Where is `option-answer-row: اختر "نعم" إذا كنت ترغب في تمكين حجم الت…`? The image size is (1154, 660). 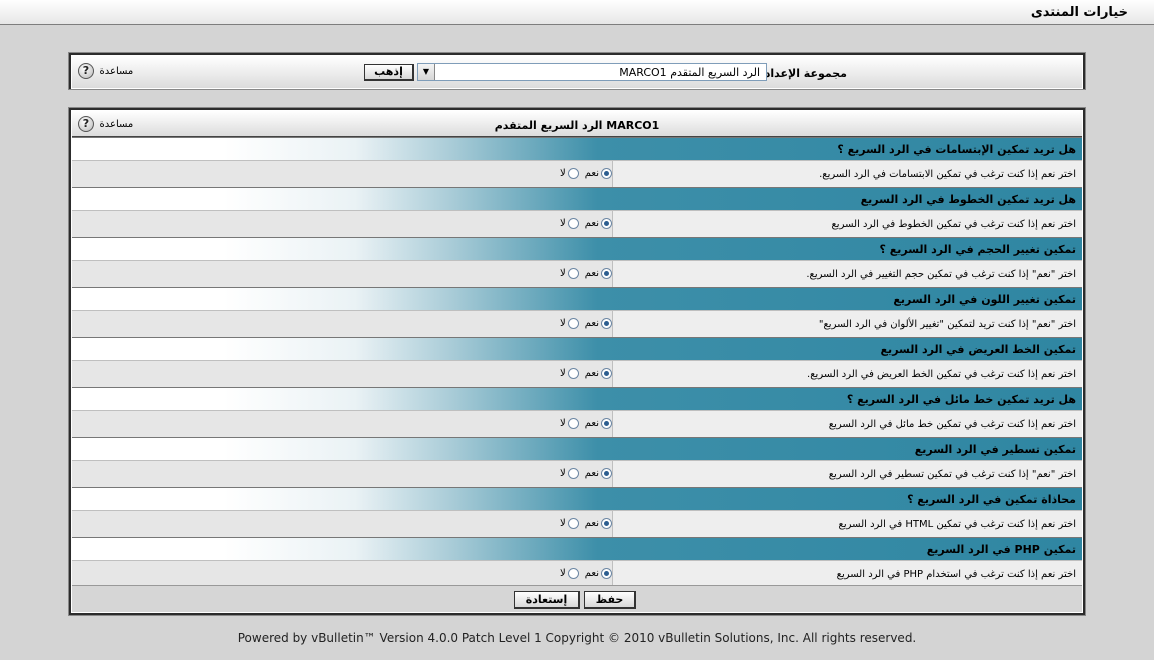
option-answer-row: اختر "نعم" إذا كنت ترغب في تمكين حجم الت… is located at coordinates (577, 274).